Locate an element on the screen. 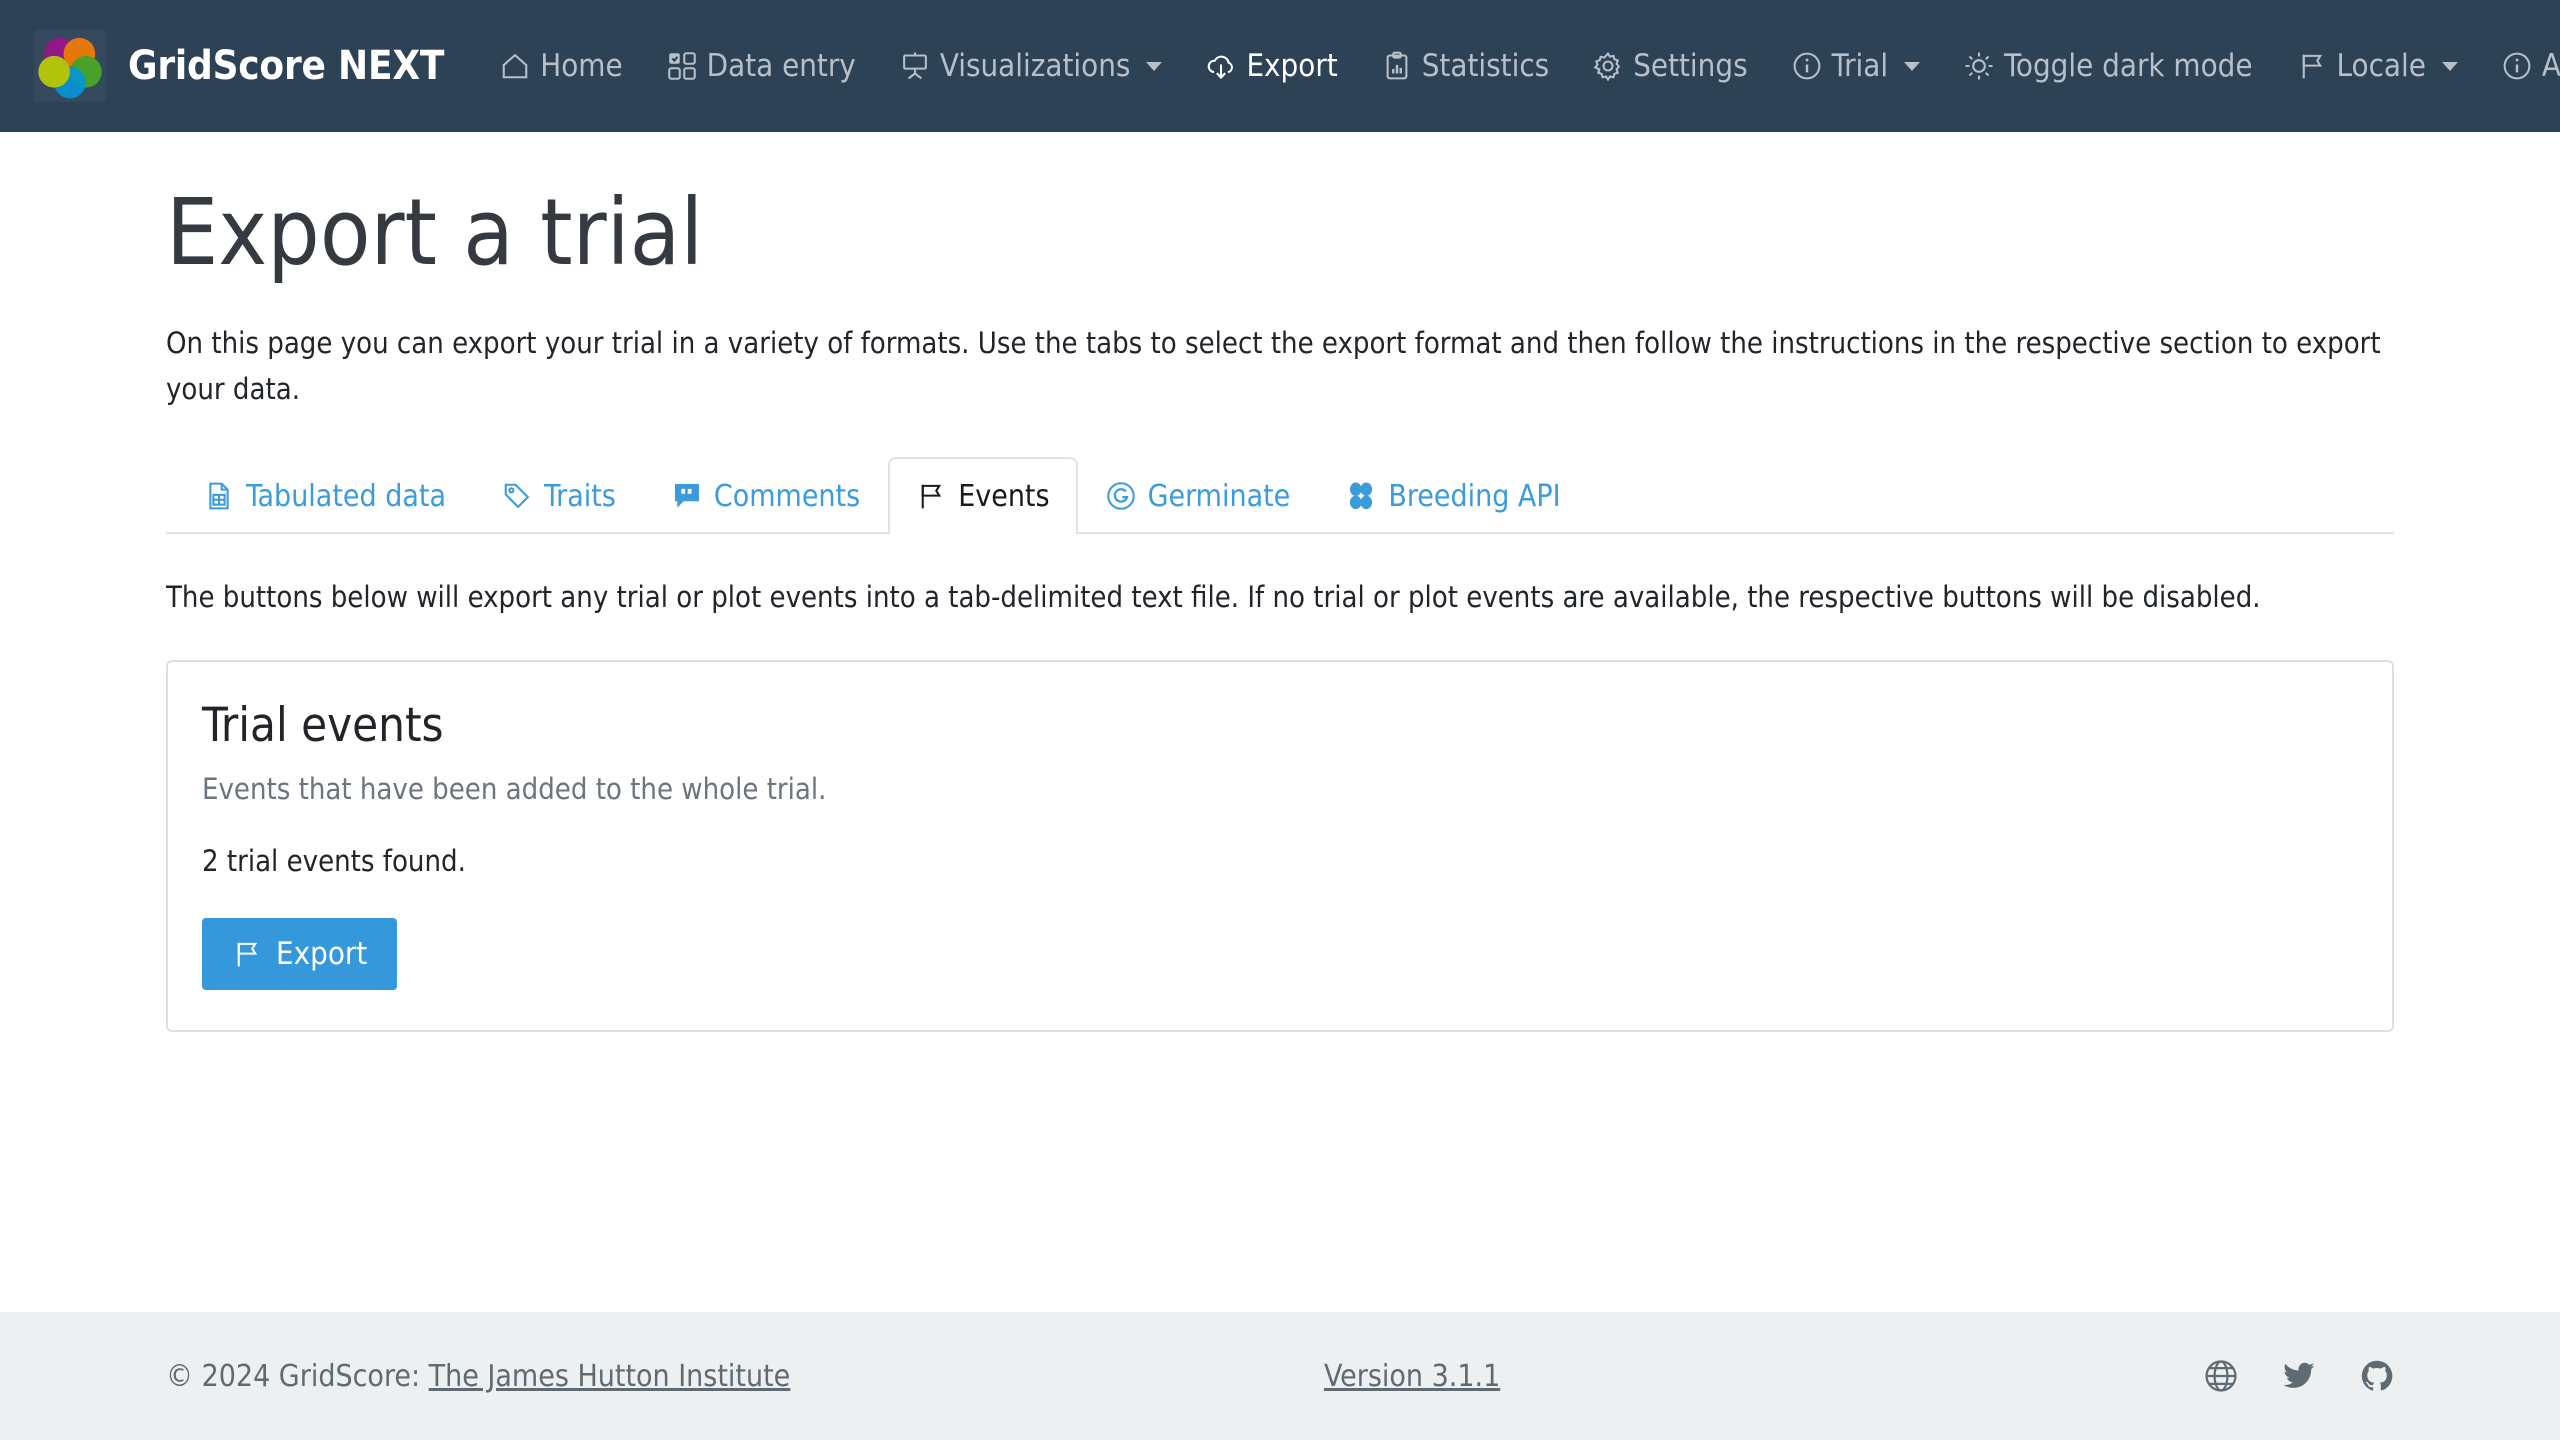  twitter-icon is located at coordinates (2299, 1376).